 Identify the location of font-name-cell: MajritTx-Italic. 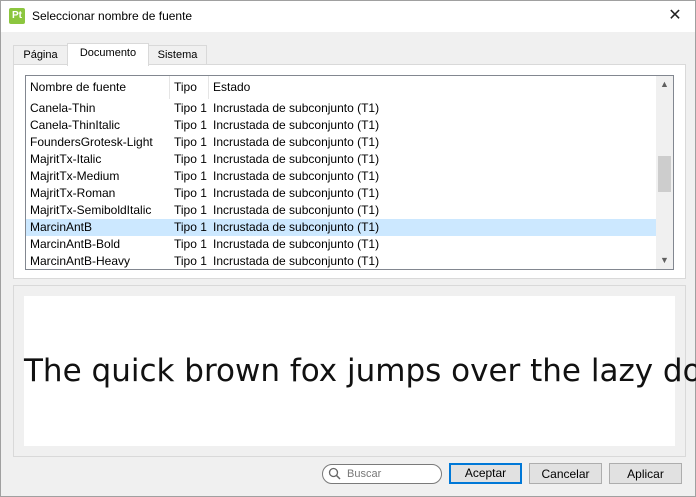
(66, 159).